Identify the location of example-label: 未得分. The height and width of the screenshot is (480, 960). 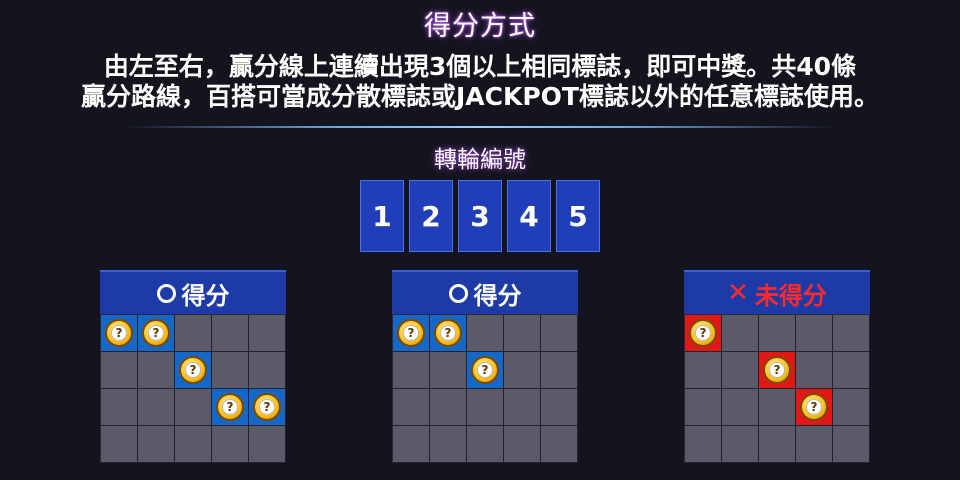
(790, 295).